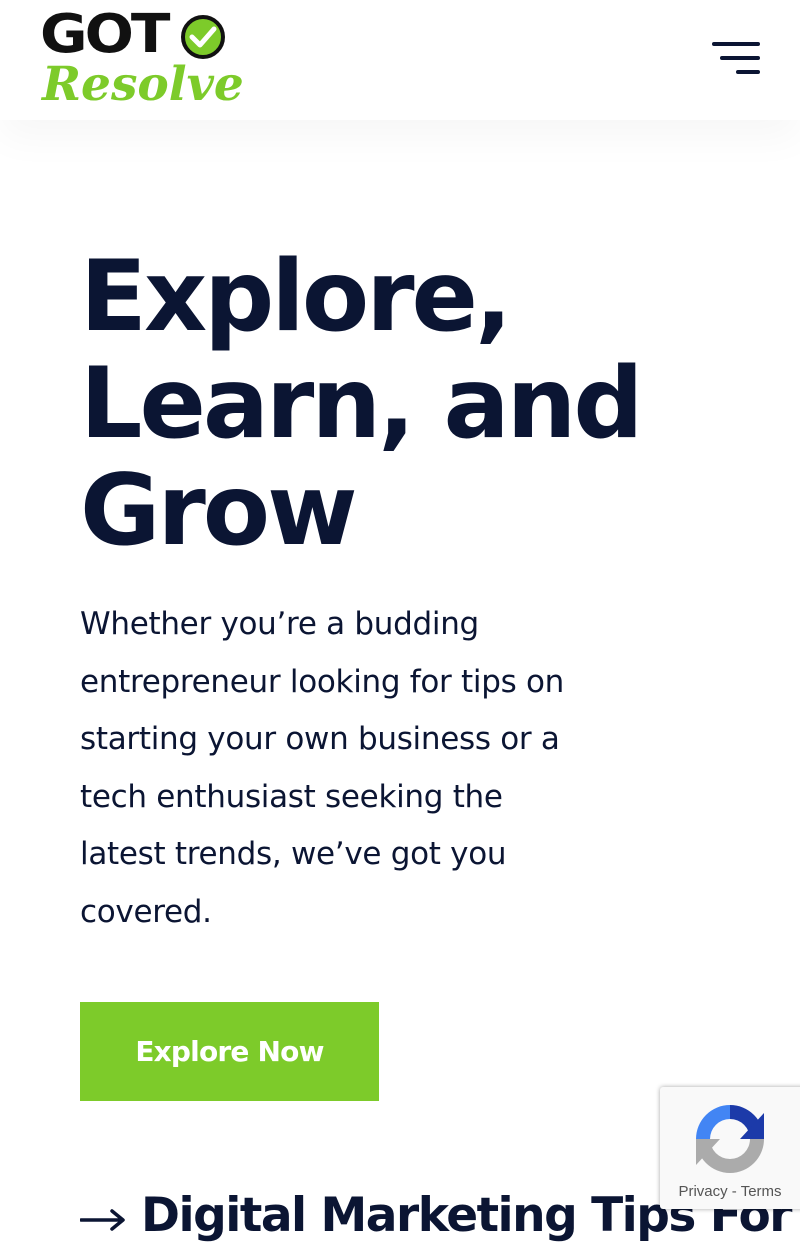 The width and height of the screenshot is (800, 1246). I want to click on arrow-right-icon, so click(102, 1220).